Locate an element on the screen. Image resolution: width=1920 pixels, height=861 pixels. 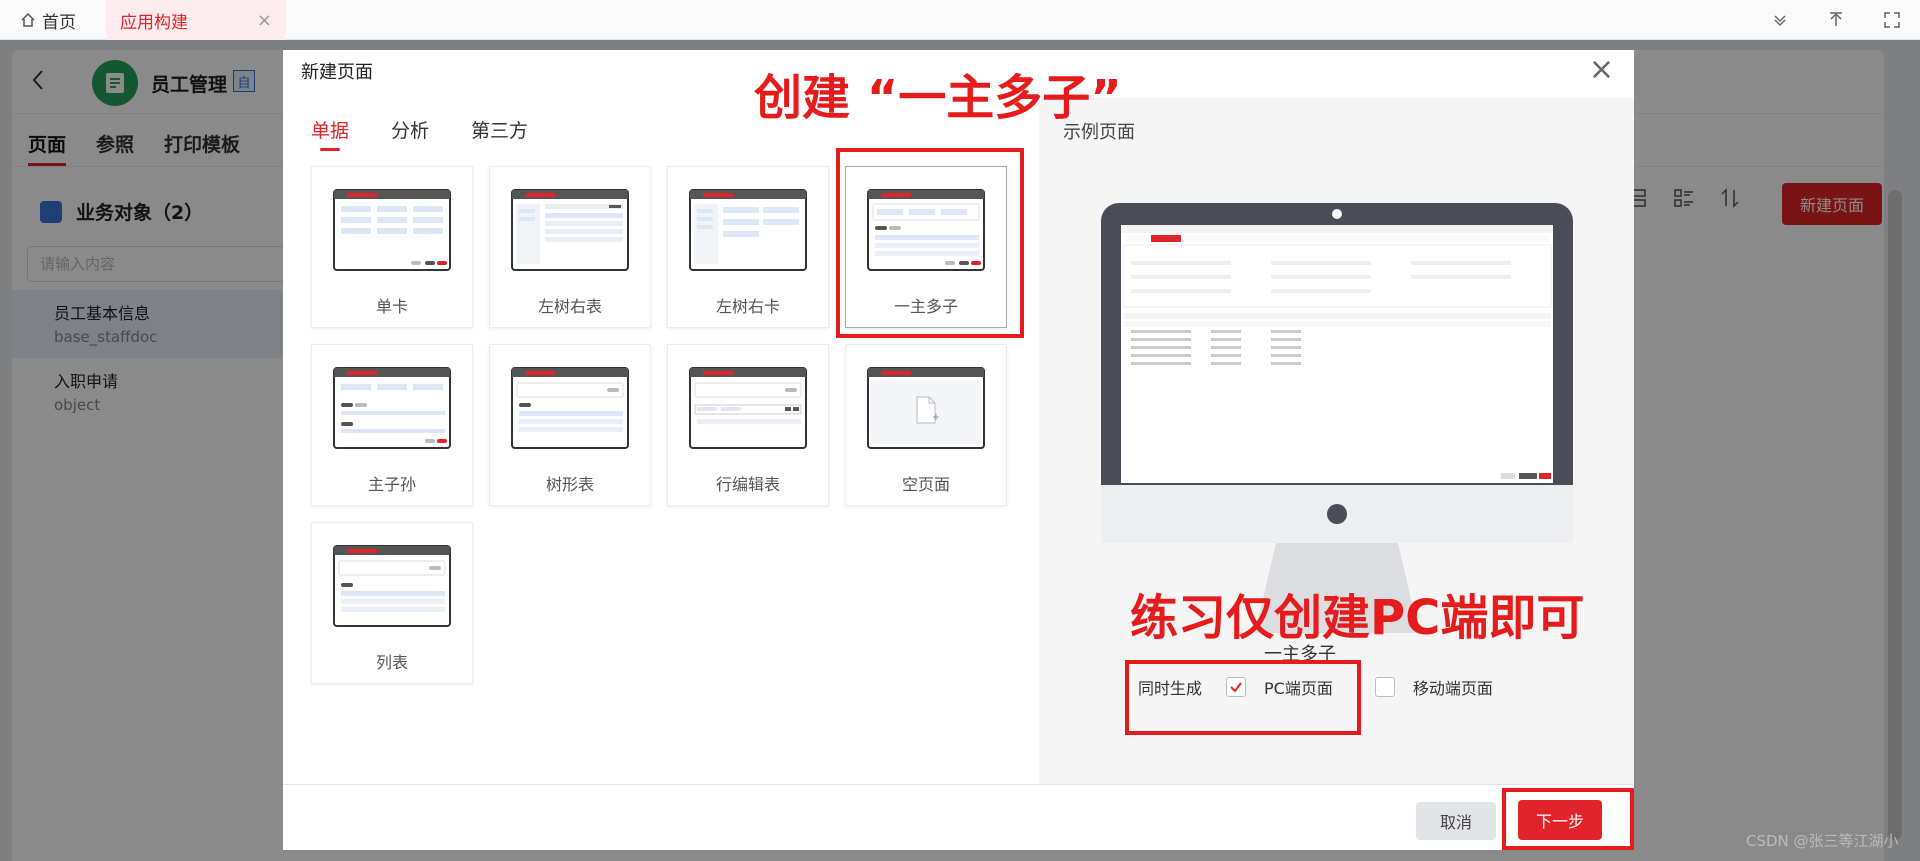
active-tab-indicator is located at coordinates (330, 149).